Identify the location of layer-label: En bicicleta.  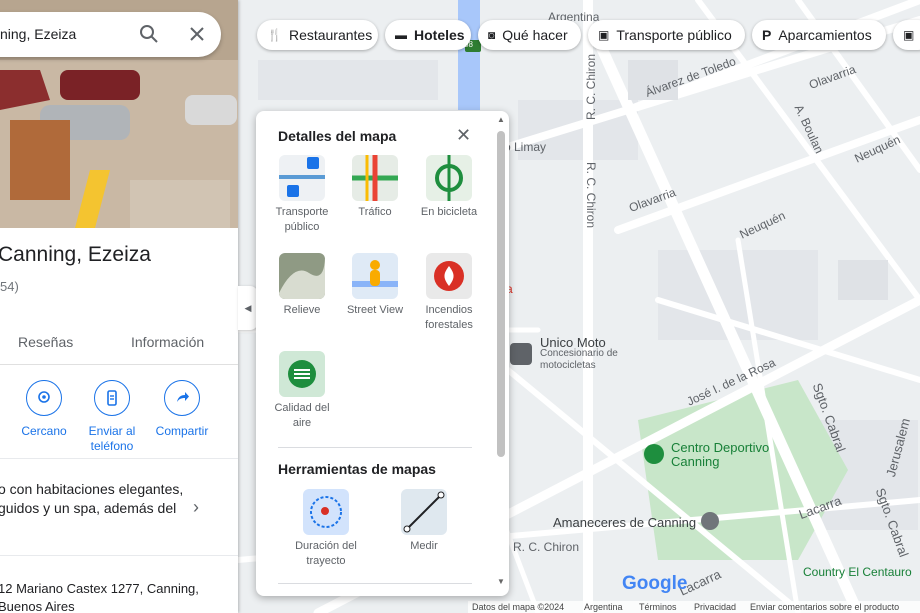
(449, 212).